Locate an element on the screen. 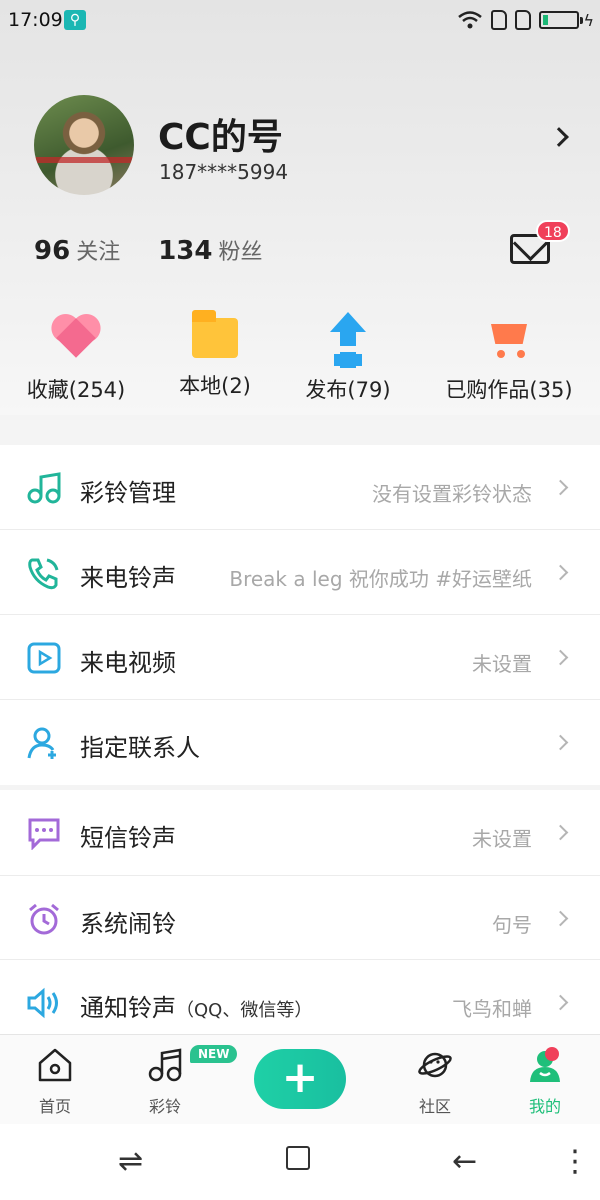 The width and height of the screenshot is (600, 1200). upload-icon is located at coordinates (348, 336).